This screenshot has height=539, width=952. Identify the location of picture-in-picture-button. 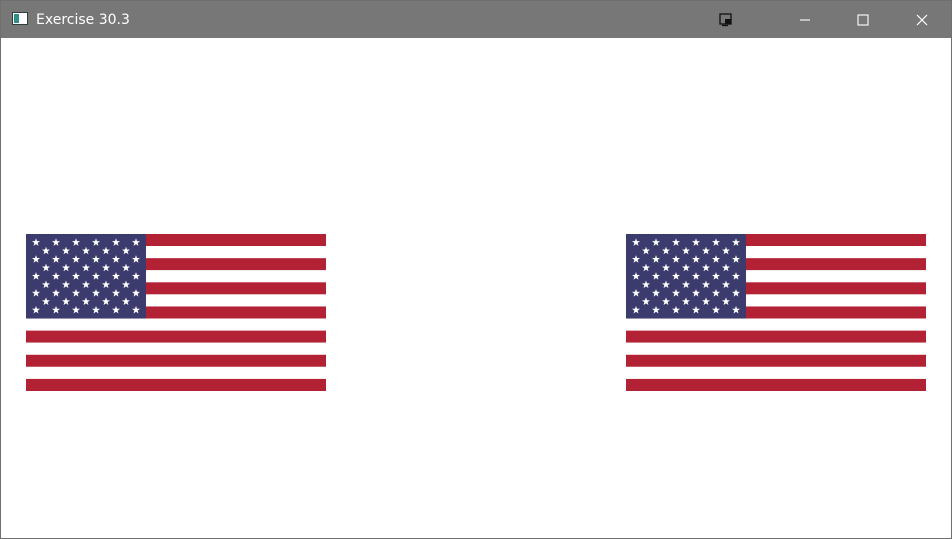
(726, 19).